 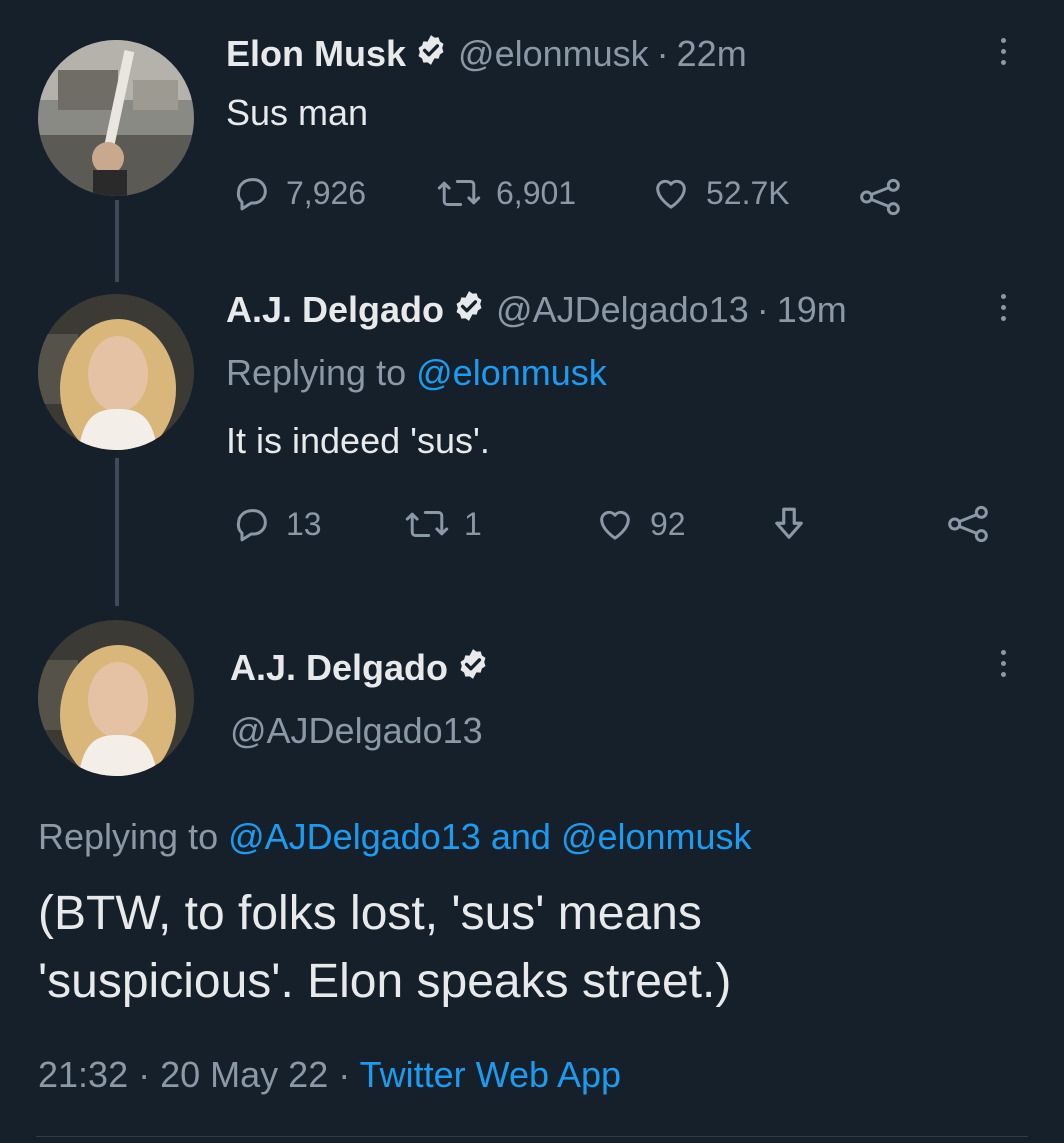 What do you see at coordinates (656, 836) in the screenshot?
I see `replying-to-link-2: @elonmusk` at bounding box center [656, 836].